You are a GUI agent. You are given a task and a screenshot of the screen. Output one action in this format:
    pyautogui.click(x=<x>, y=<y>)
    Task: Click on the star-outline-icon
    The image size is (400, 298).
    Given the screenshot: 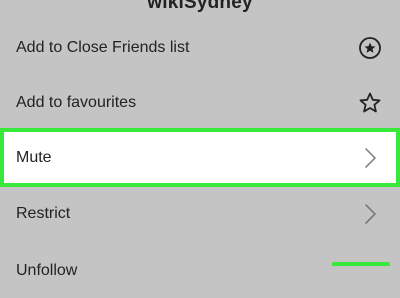 What is the action you would take?
    pyautogui.click(x=370, y=103)
    